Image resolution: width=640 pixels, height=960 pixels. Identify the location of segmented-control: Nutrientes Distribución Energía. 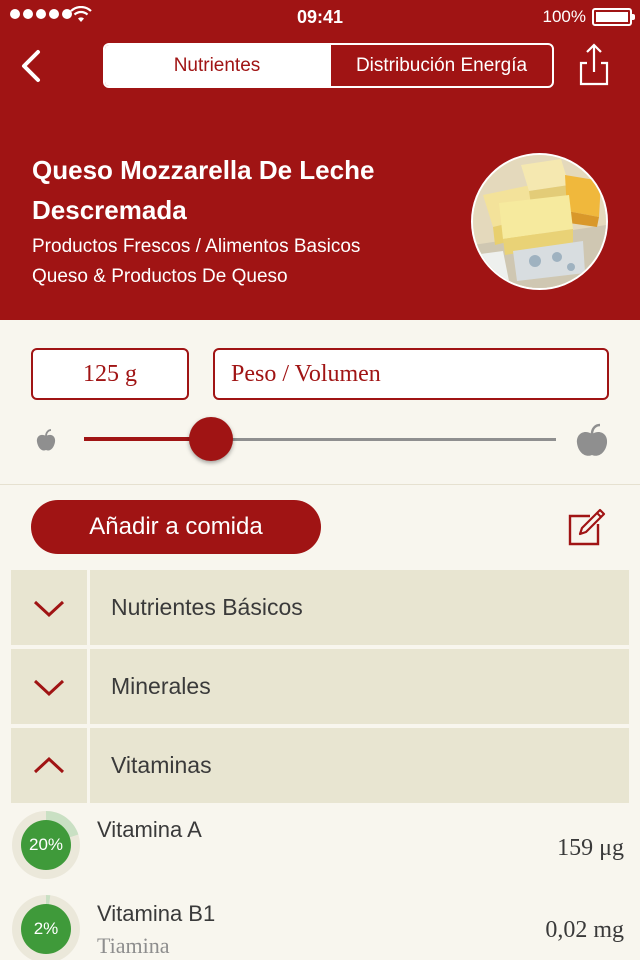
(328, 65).